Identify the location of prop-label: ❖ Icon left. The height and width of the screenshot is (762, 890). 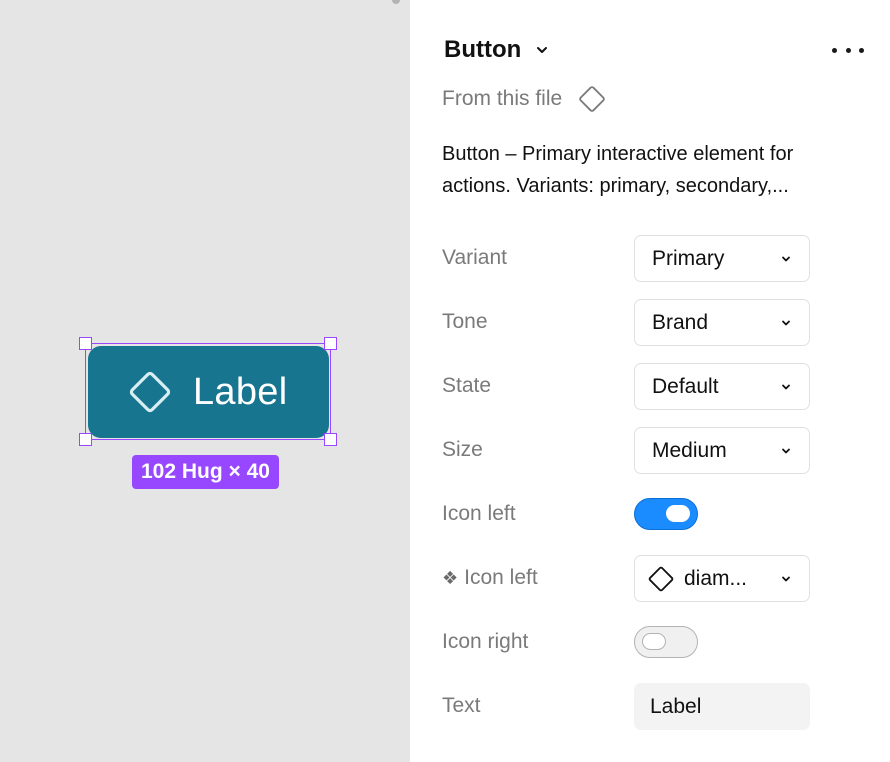
(490, 578).